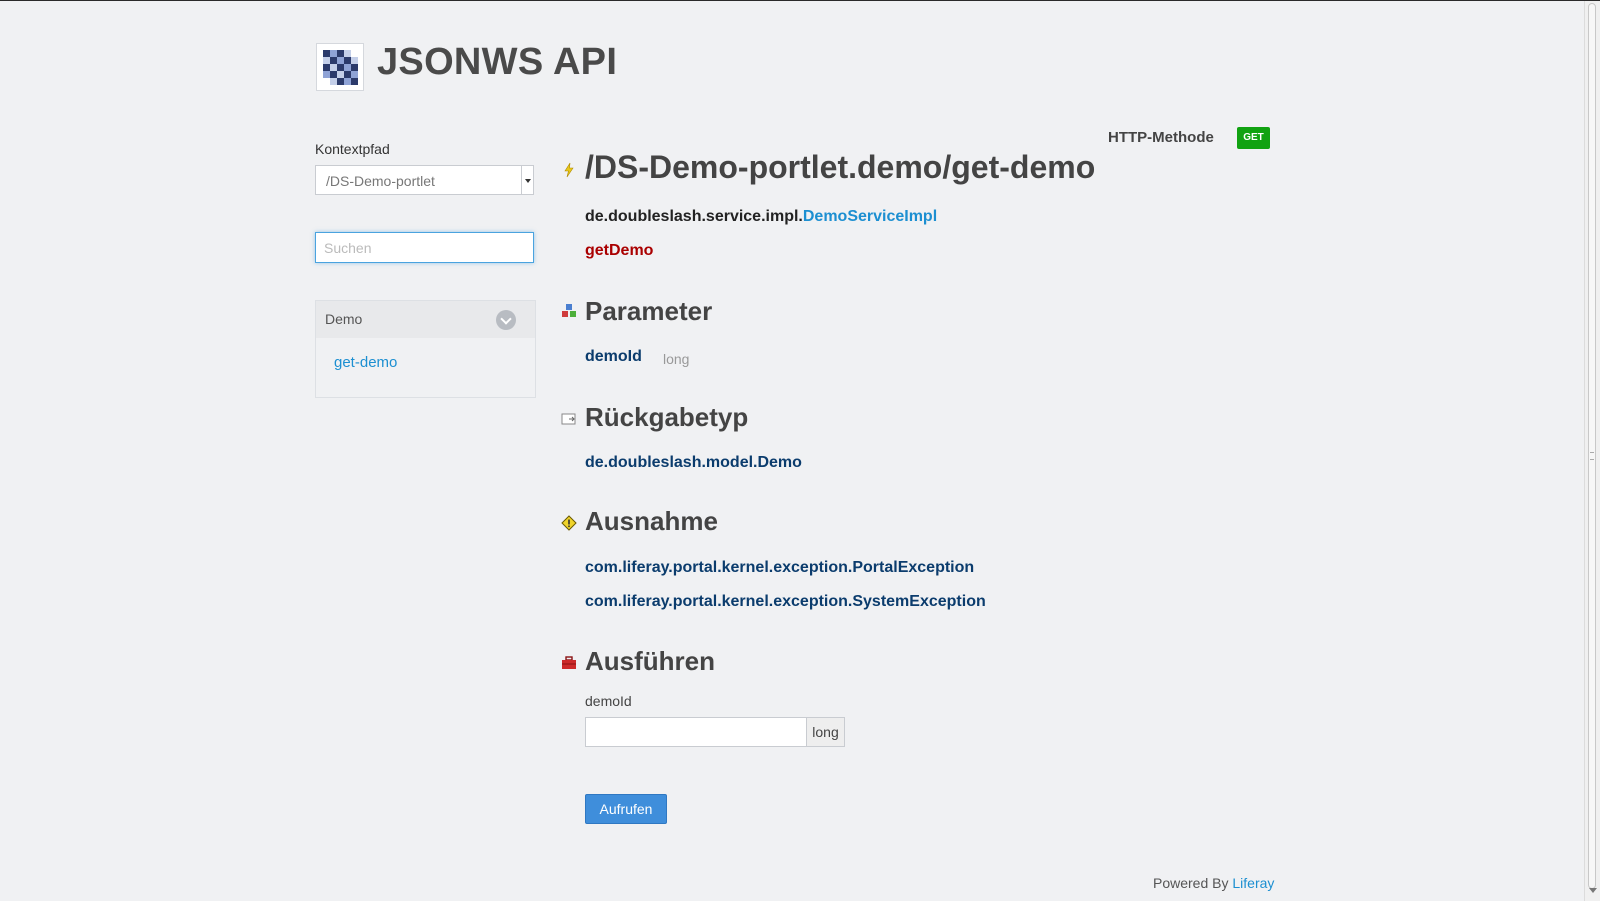  What do you see at coordinates (344, 319) in the screenshot?
I see `service-group-title: Demo` at bounding box center [344, 319].